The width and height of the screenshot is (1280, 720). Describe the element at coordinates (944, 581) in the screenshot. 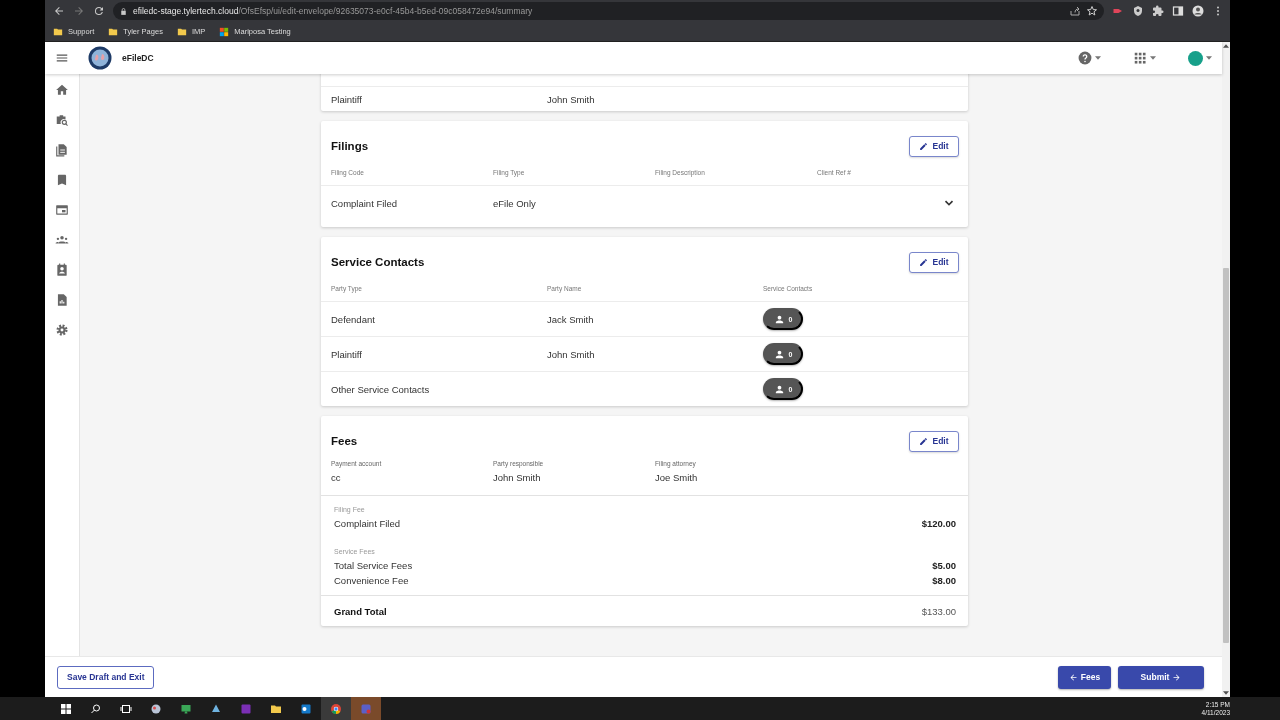

I see `fee-amount: $8.00` at that location.